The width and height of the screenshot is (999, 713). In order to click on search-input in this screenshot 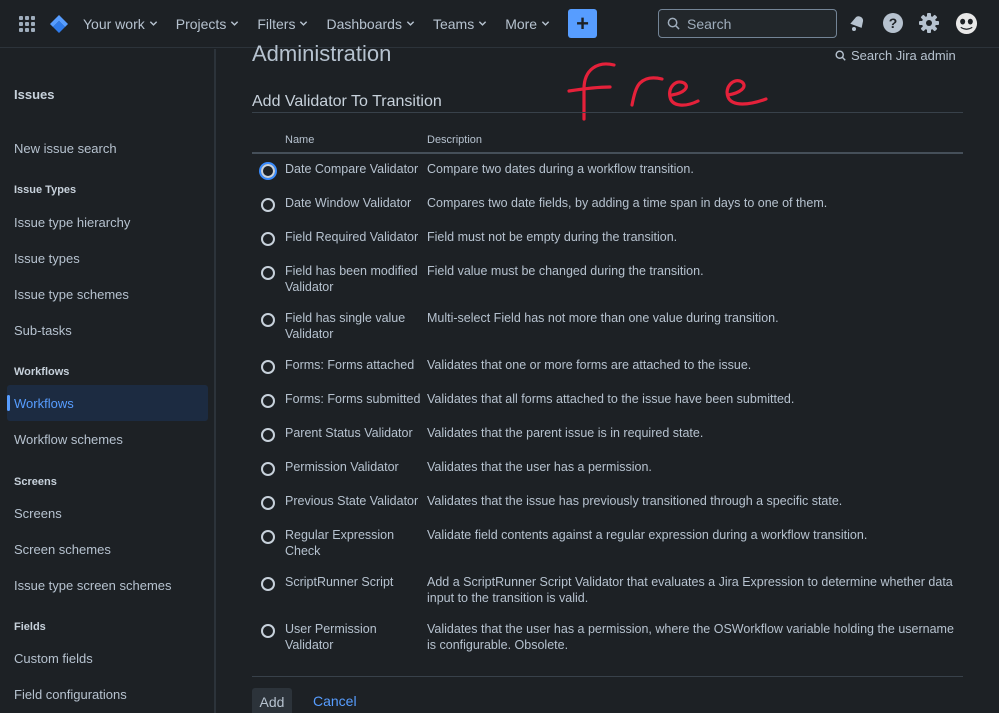, I will do `click(757, 23)`.